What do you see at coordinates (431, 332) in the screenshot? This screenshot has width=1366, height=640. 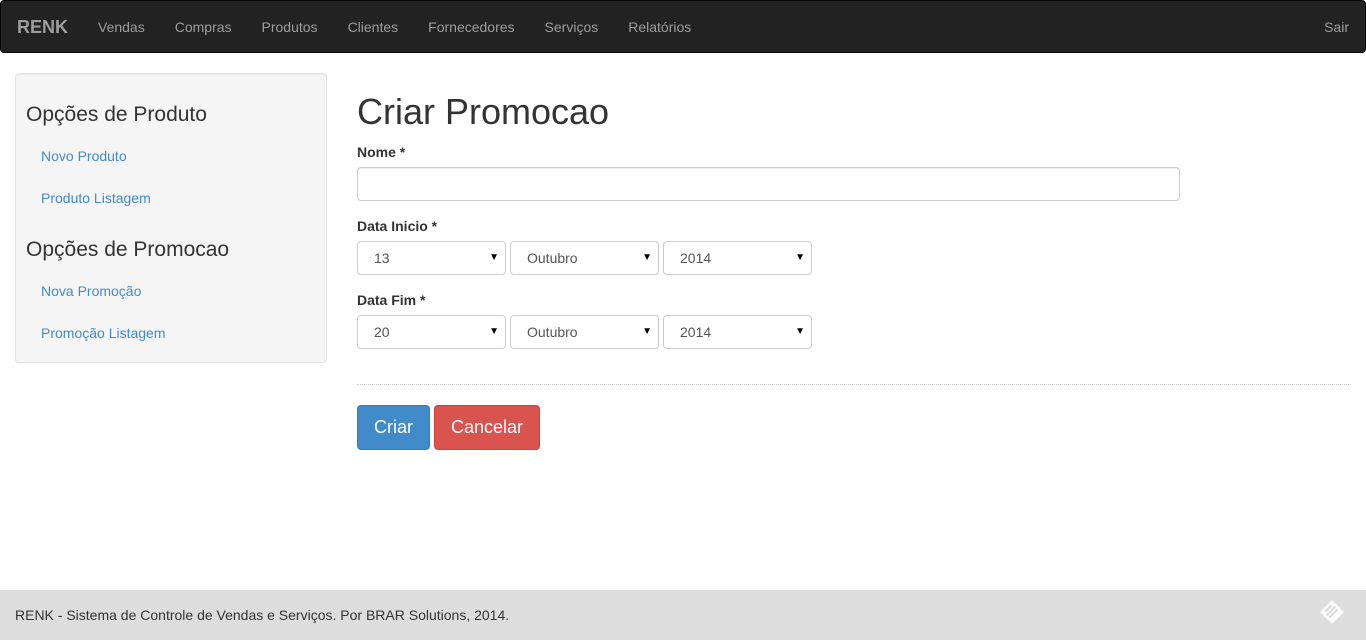 I see `end-day-select: 20 ▼` at bounding box center [431, 332].